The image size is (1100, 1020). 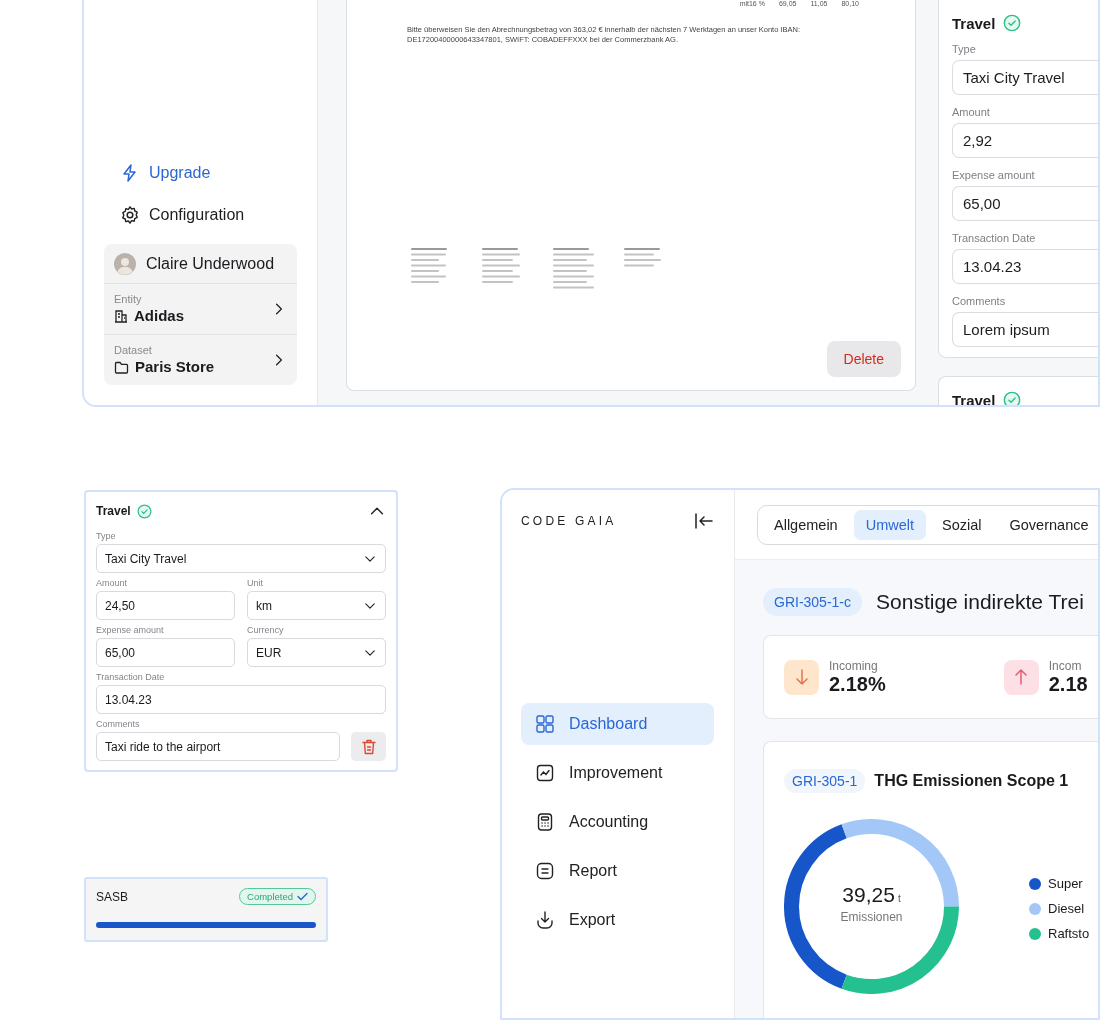 What do you see at coordinates (264, 605) in the screenshot?
I see `dropdown-value: km` at bounding box center [264, 605].